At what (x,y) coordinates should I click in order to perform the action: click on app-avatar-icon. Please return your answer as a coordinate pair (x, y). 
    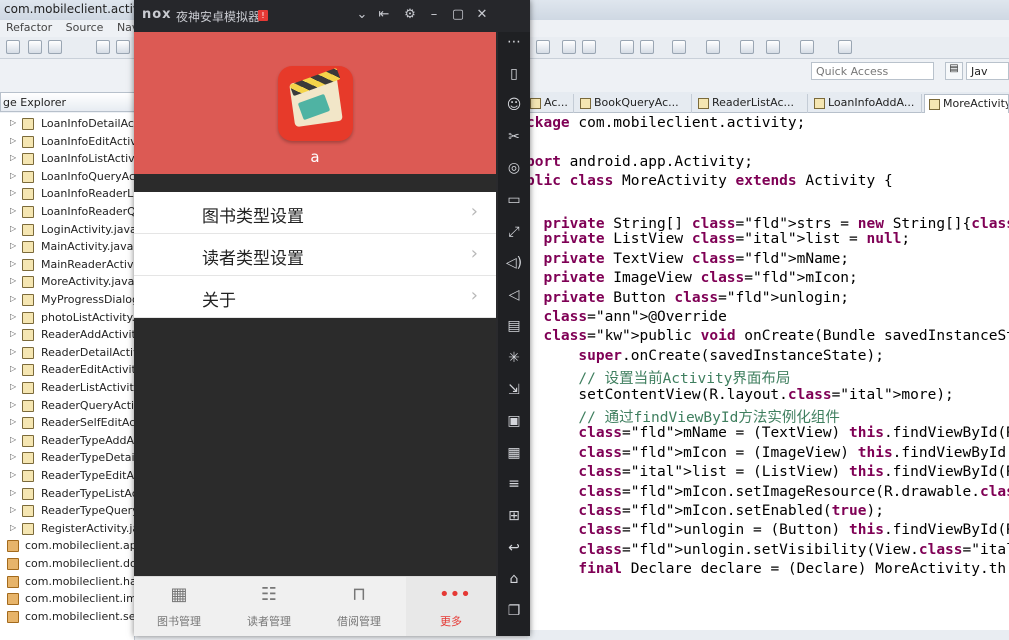
    Looking at the image, I should click on (315, 103).